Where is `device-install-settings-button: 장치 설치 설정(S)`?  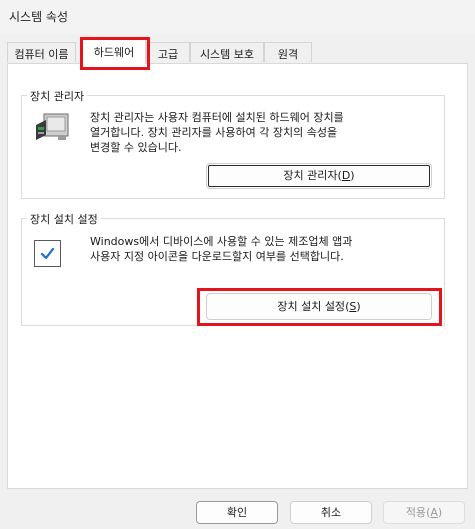
device-install-settings-button: 장치 설치 설정(S) is located at coordinates (319, 306).